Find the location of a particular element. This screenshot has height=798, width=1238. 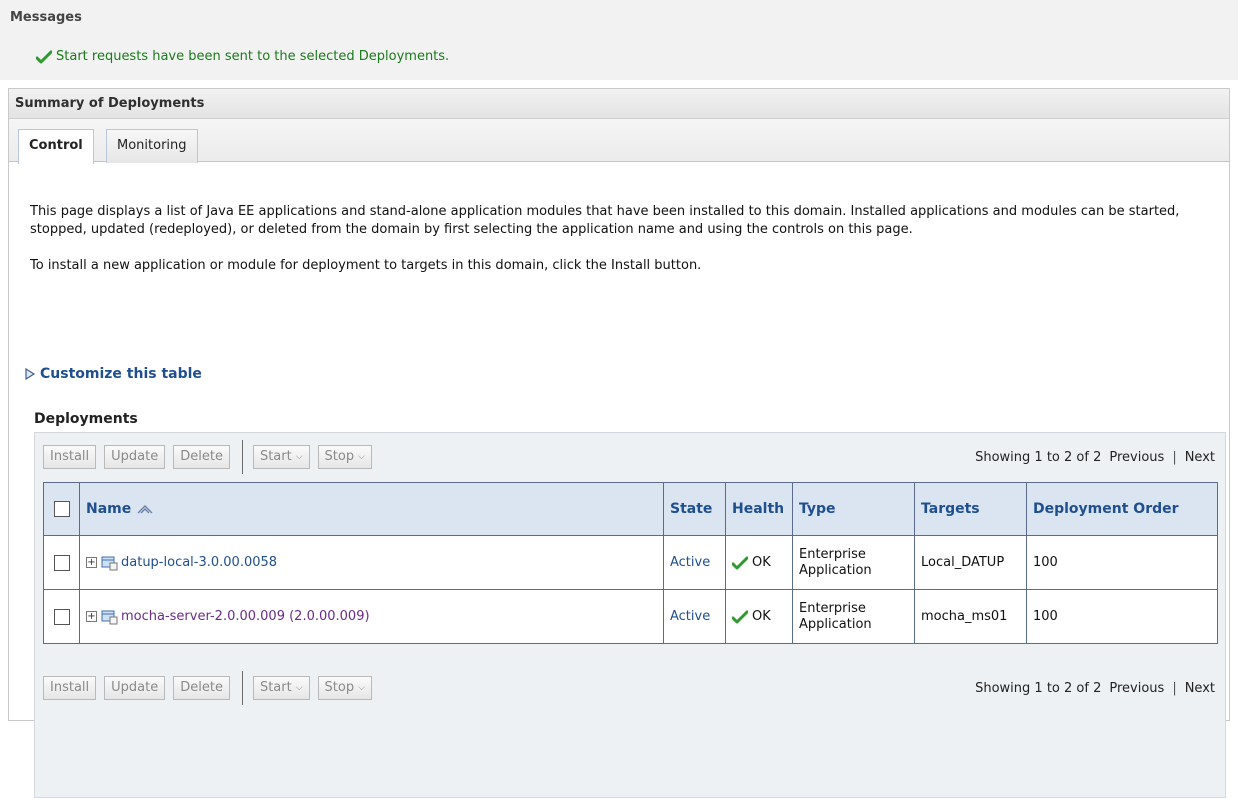

table-toolbar-bottom: Install Update Delete Start ⌵ Stop ⌵ is located at coordinates (211, 688).